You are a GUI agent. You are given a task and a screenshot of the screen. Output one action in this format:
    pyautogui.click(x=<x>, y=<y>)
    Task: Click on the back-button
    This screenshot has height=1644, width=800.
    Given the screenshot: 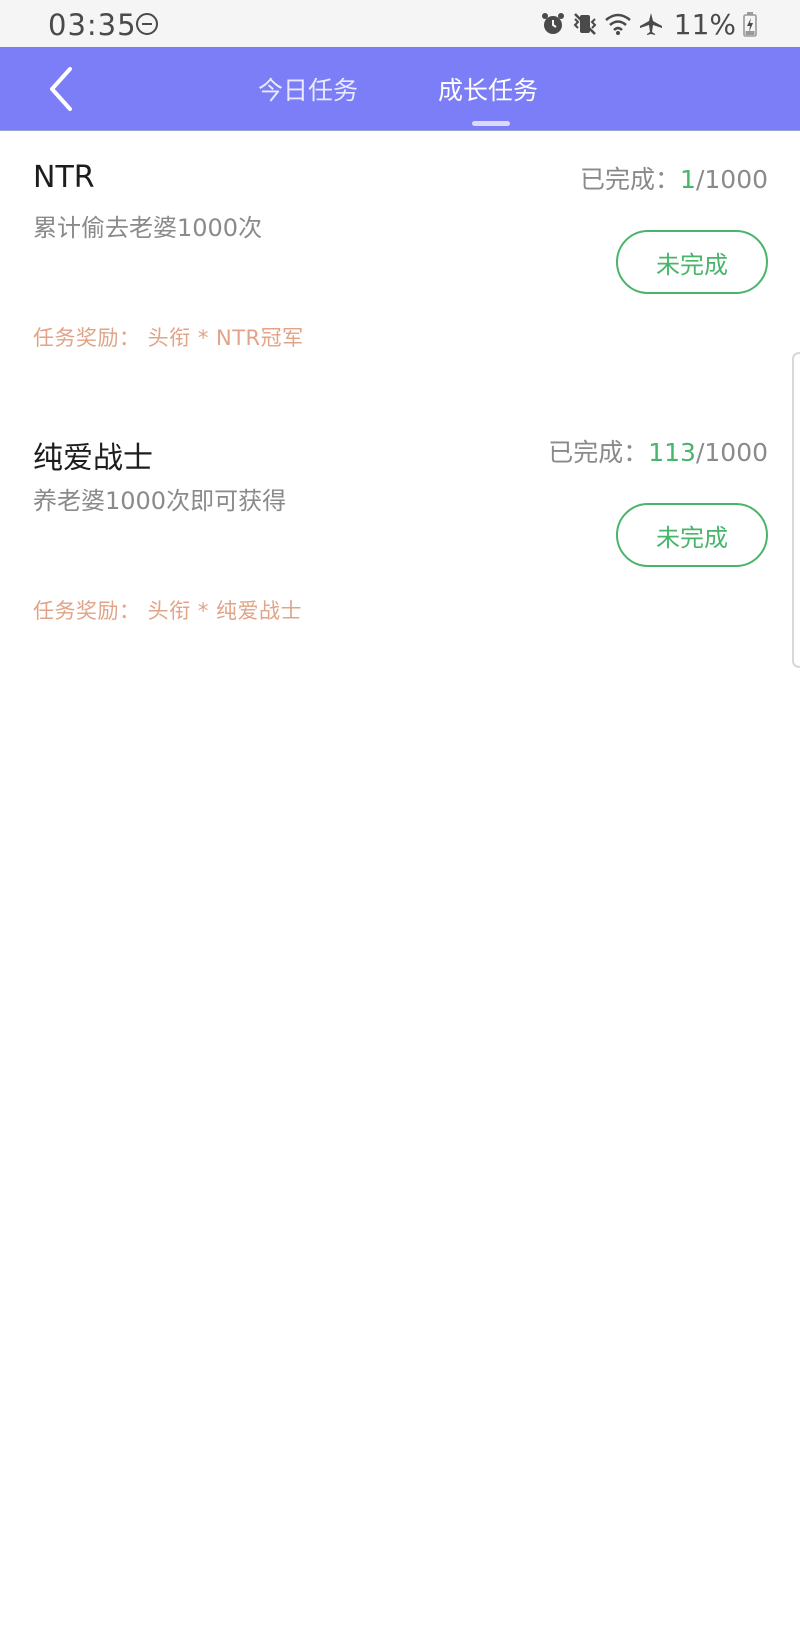 What is the action you would take?
    pyautogui.click(x=63, y=89)
    